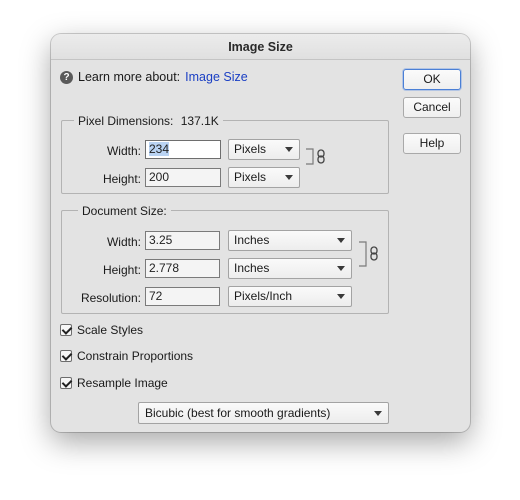  What do you see at coordinates (183, 149) in the screenshot?
I see `pixel-width-input: 234` at bounding box center [183, 149].